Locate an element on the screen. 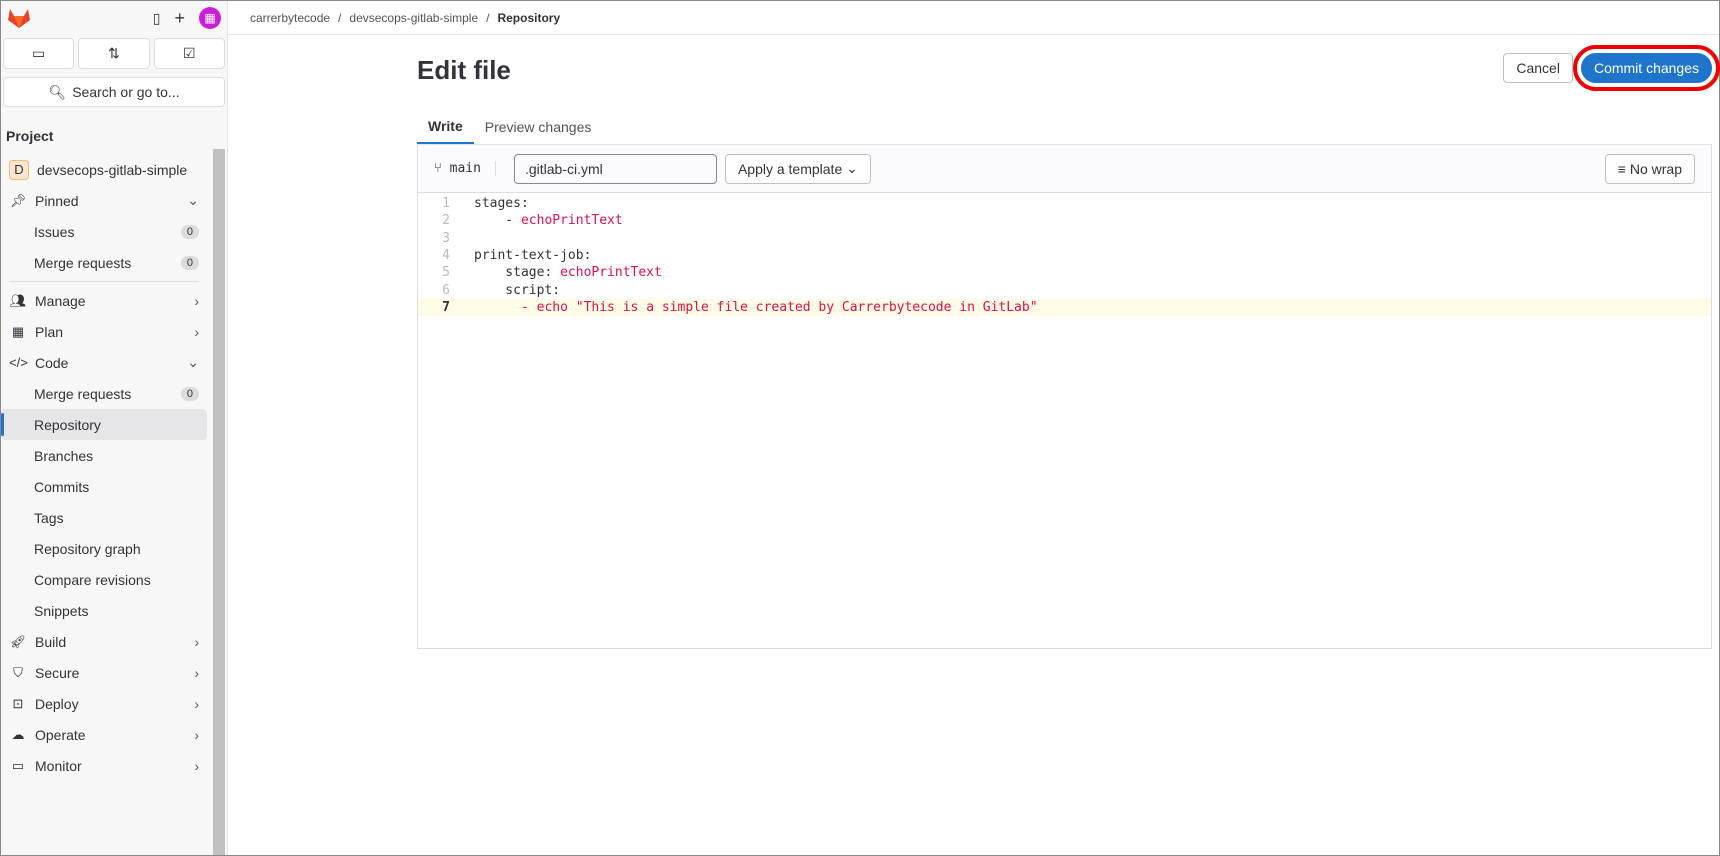 The width and height of the screenshot is (1720, 856). code-line: 1 stages: is located at coordinates (1064, 203).